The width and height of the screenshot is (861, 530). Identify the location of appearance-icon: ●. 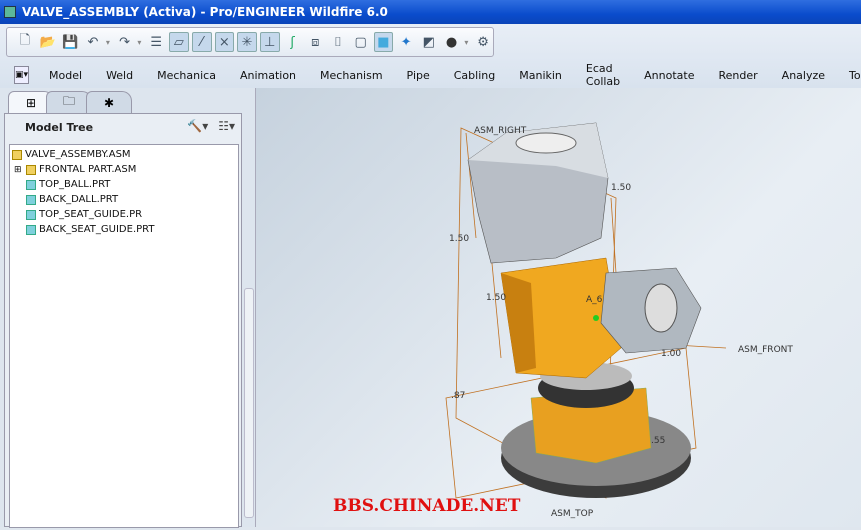
(452, 42).